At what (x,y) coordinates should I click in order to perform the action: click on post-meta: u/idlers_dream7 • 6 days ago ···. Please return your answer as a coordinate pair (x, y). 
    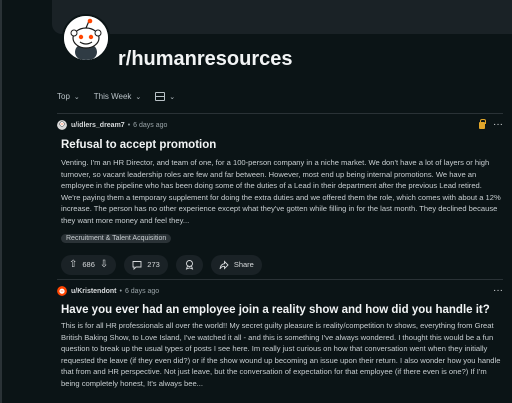
    Looking at the image, I should click on (280, 124).